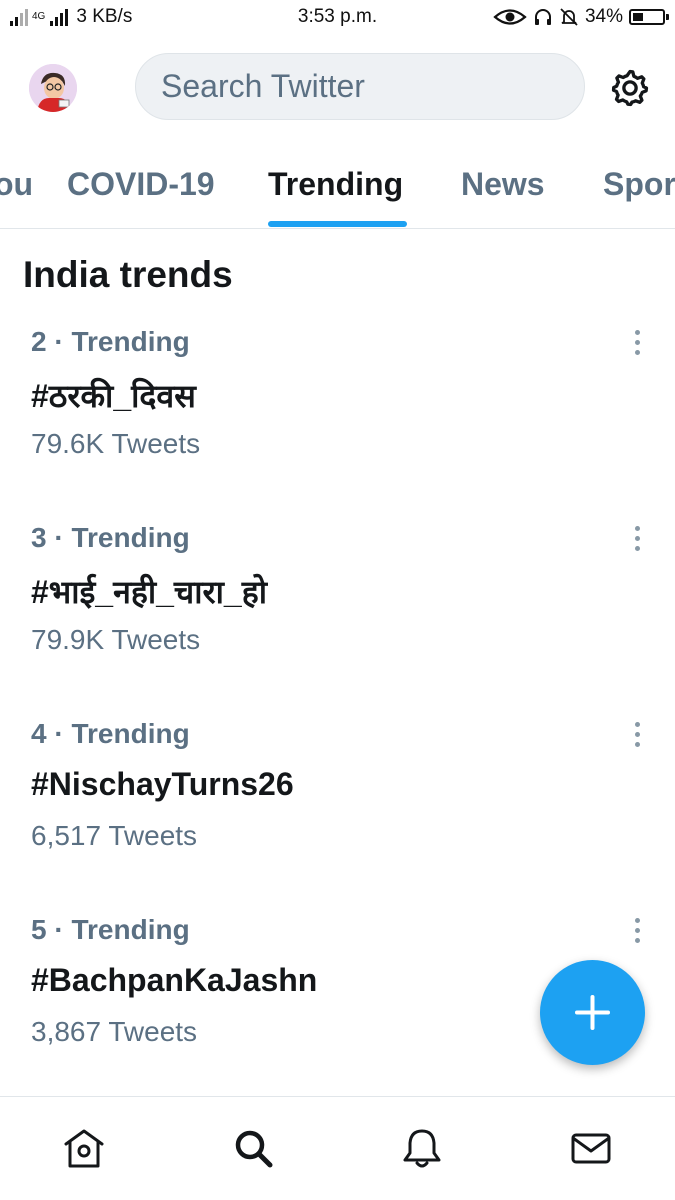 This screenshot has height=1200, width=675. I want to click on avatar, so click(53, 88).